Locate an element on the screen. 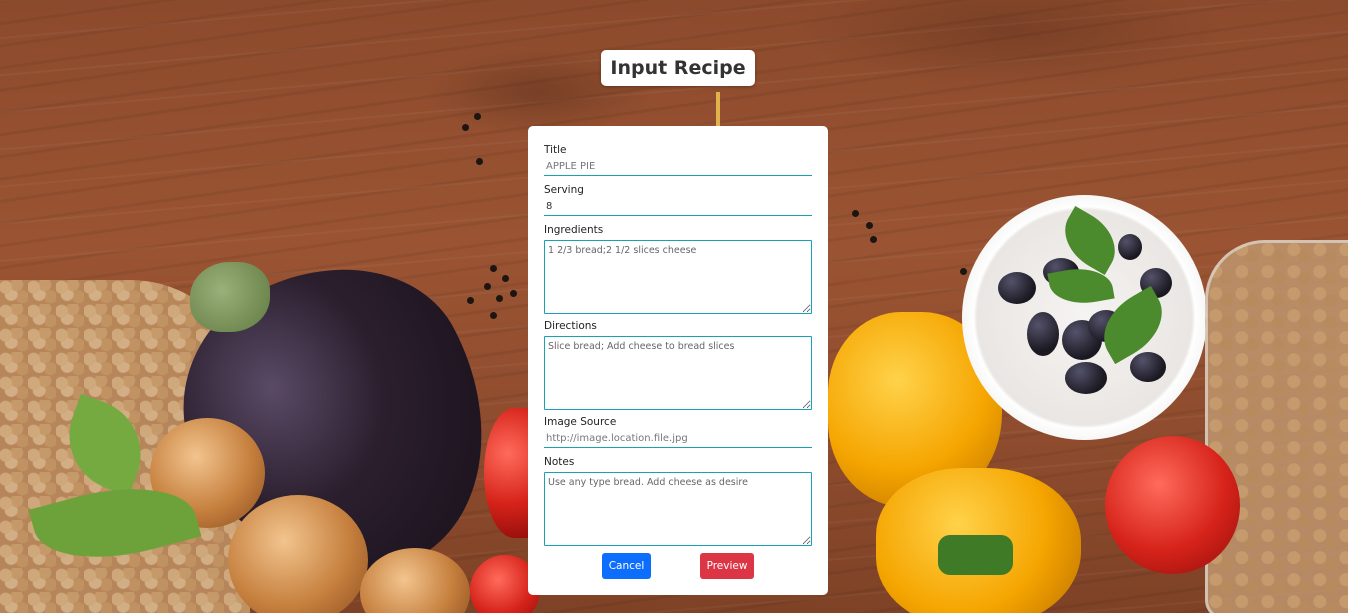 This screenshot has height=613, width=1348. background-pepper-stem is located at coordinates (975, 555).